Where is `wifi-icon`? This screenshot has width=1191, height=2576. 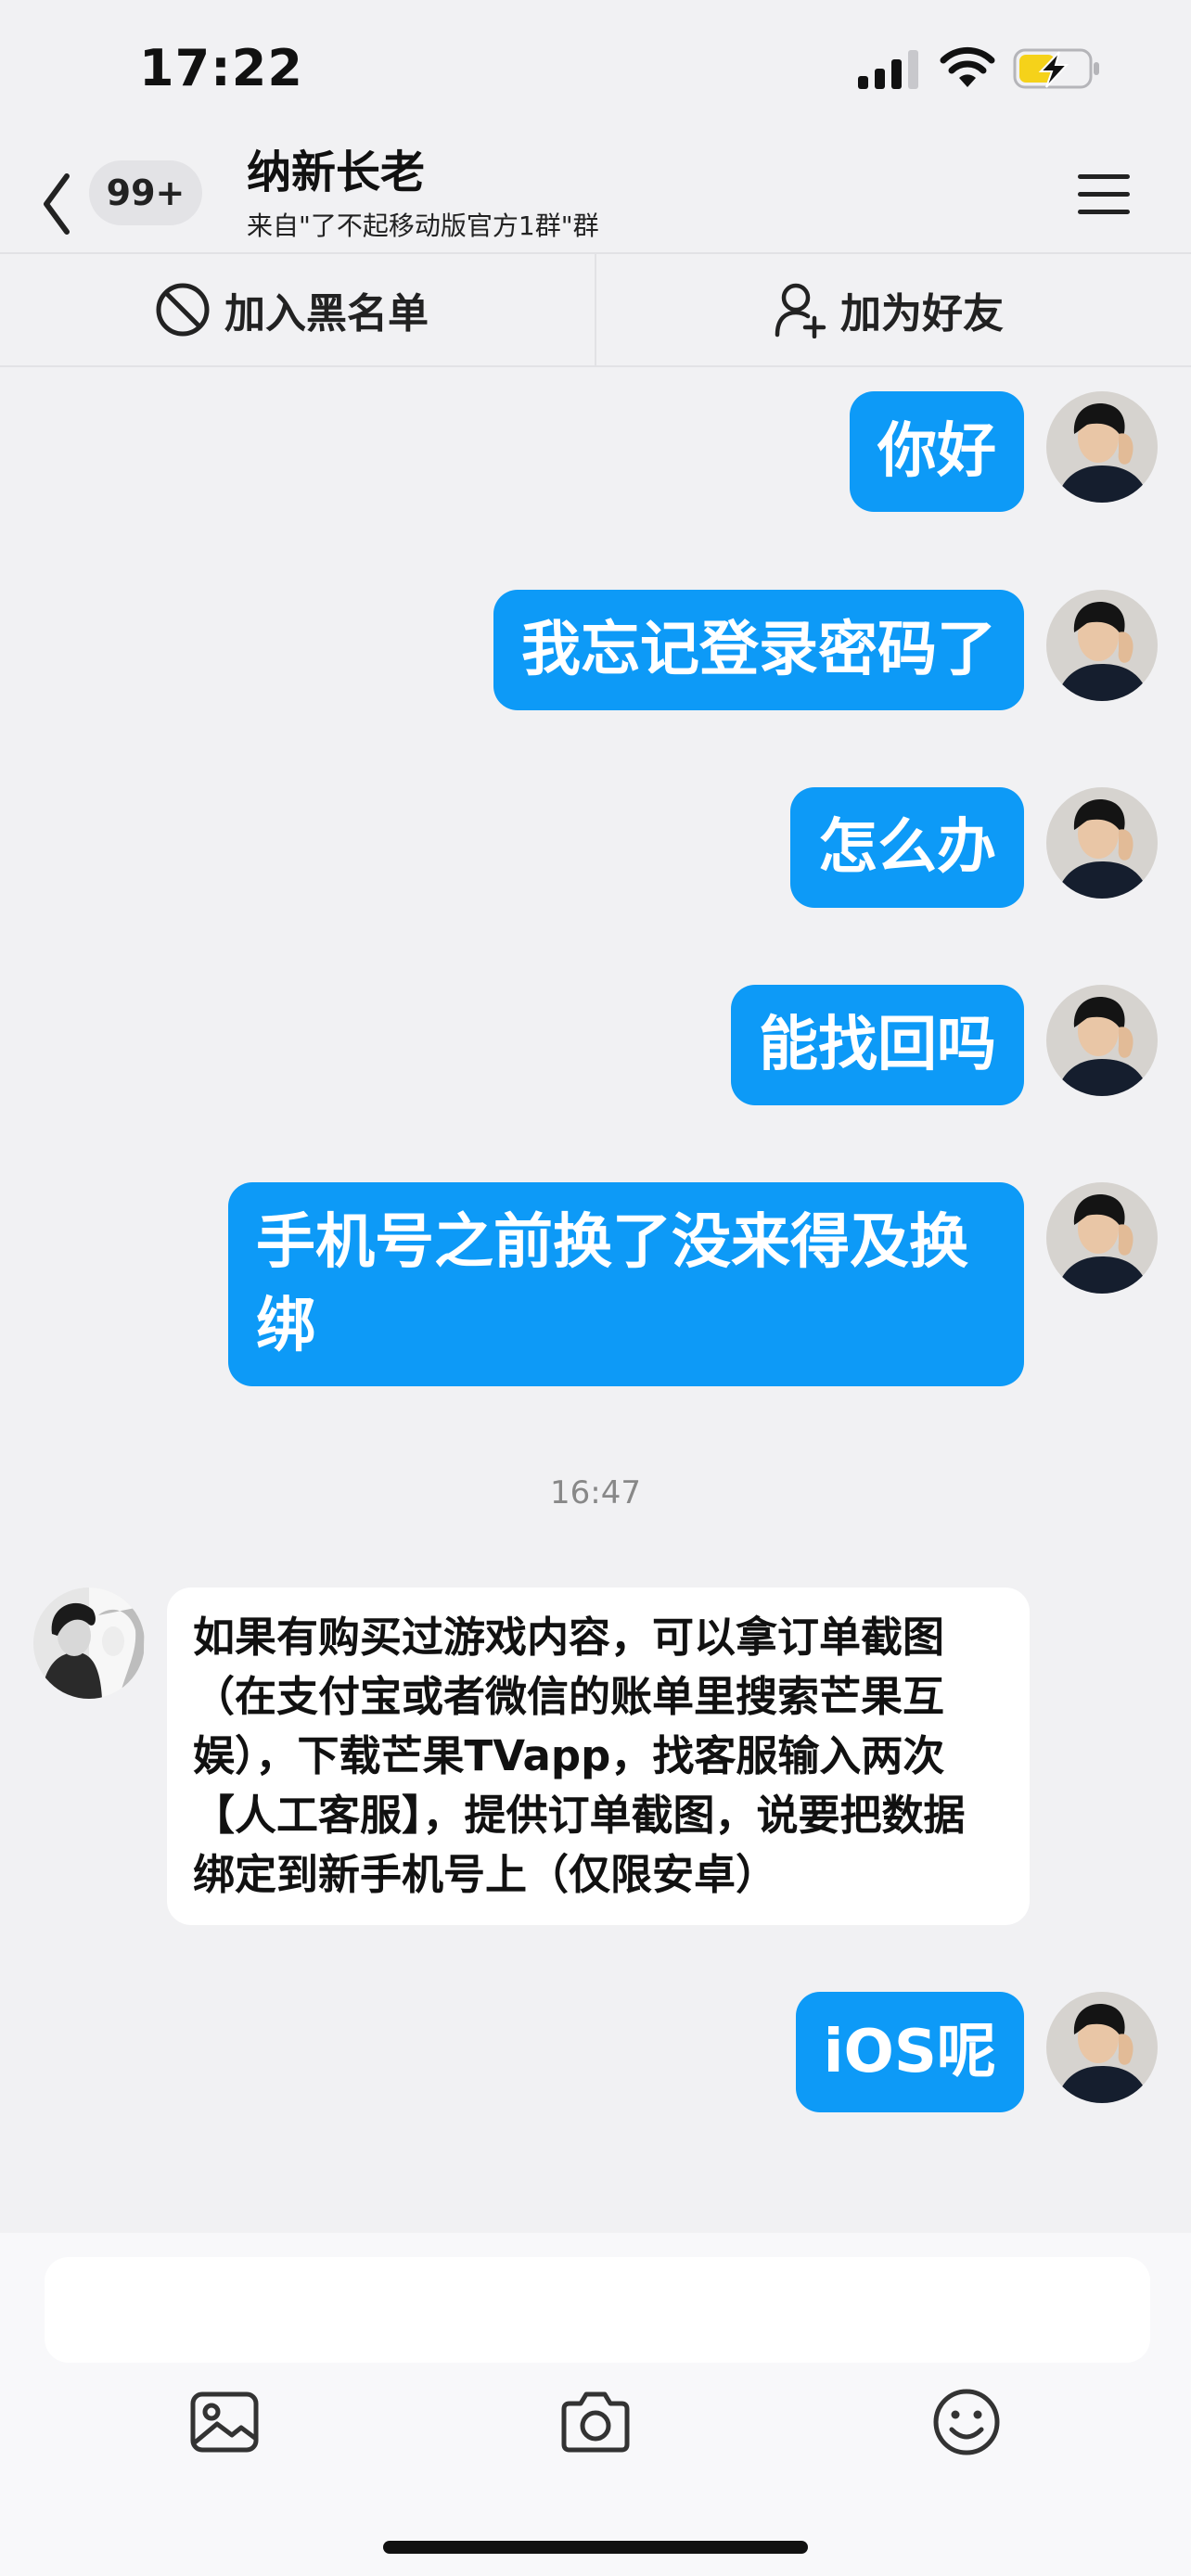
wifi-icon is located at coordinates (967, 66).